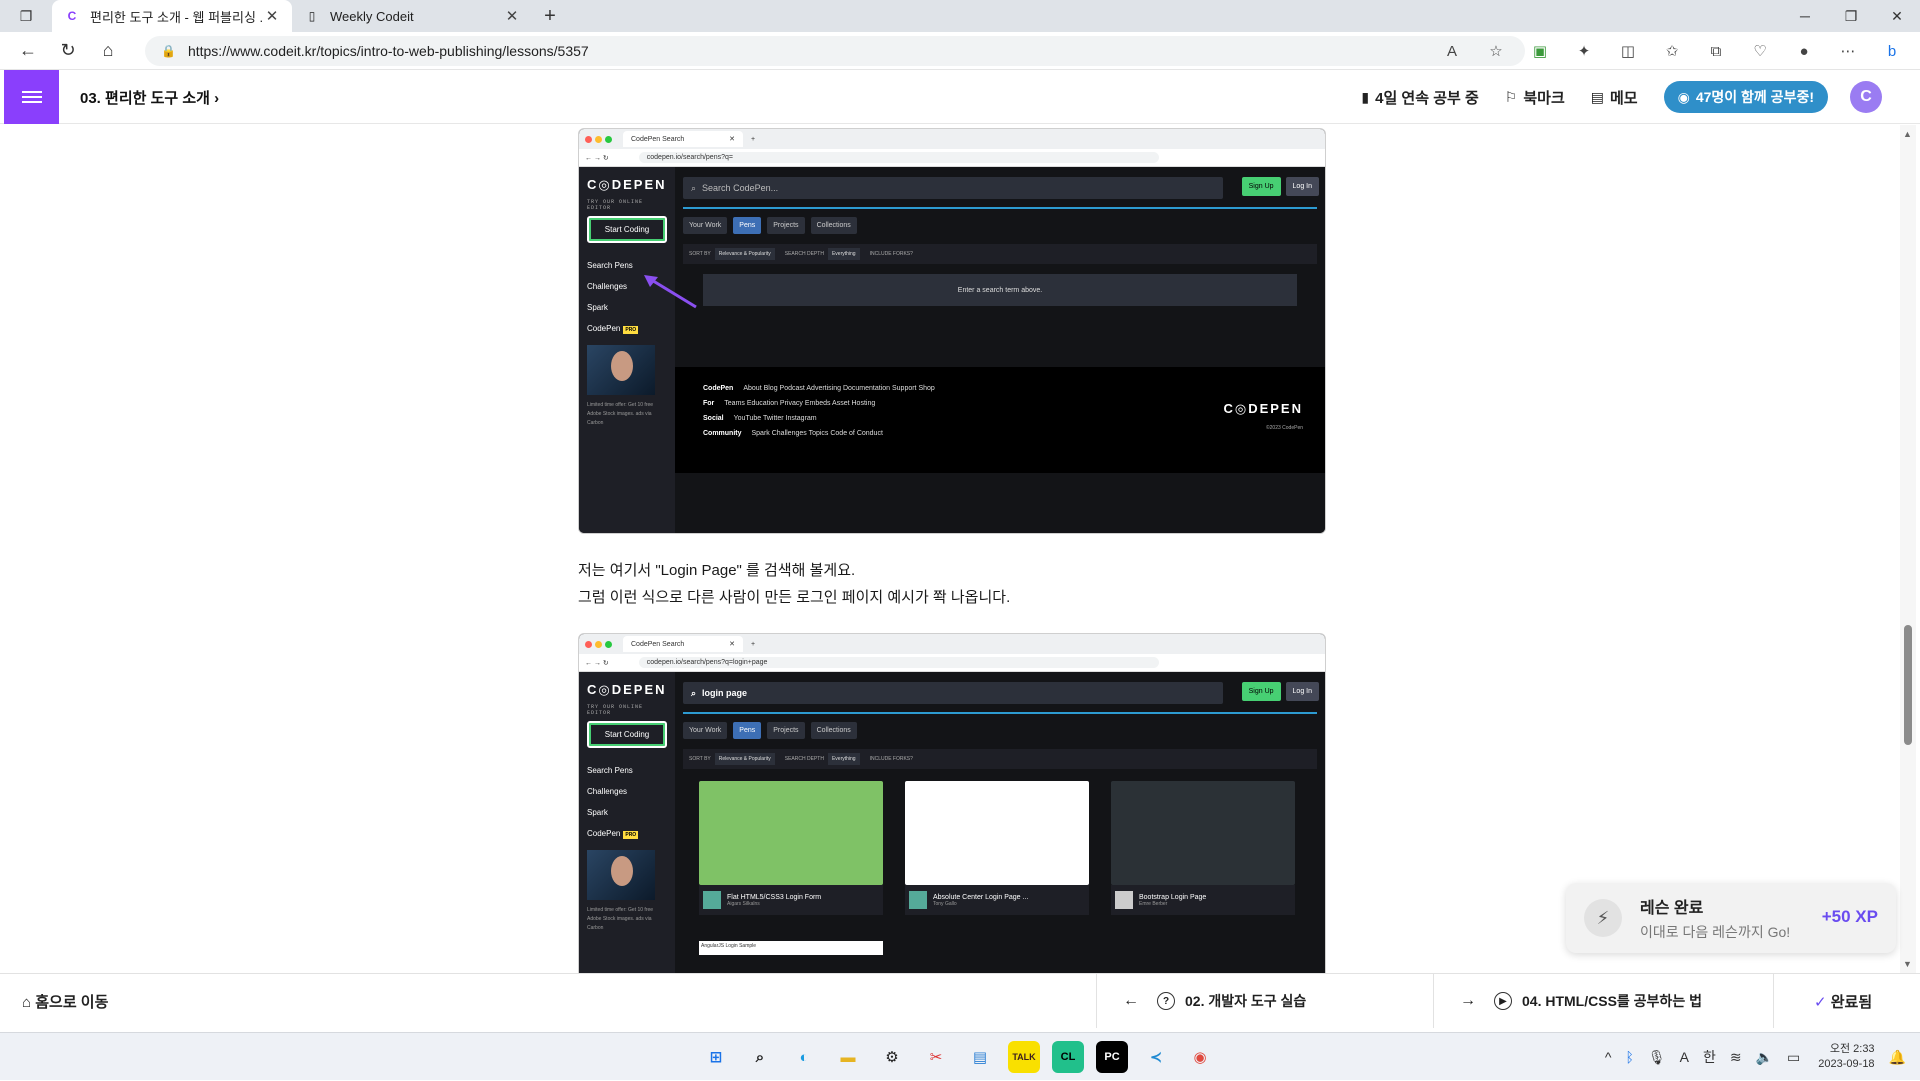 Image resolution: width=1920 pixels, height=1081 pixels. What do you see at coordinates (1760, 51) in the screenshot?
I see `performance-icon: ♡` at bounding box center [1760, 51].